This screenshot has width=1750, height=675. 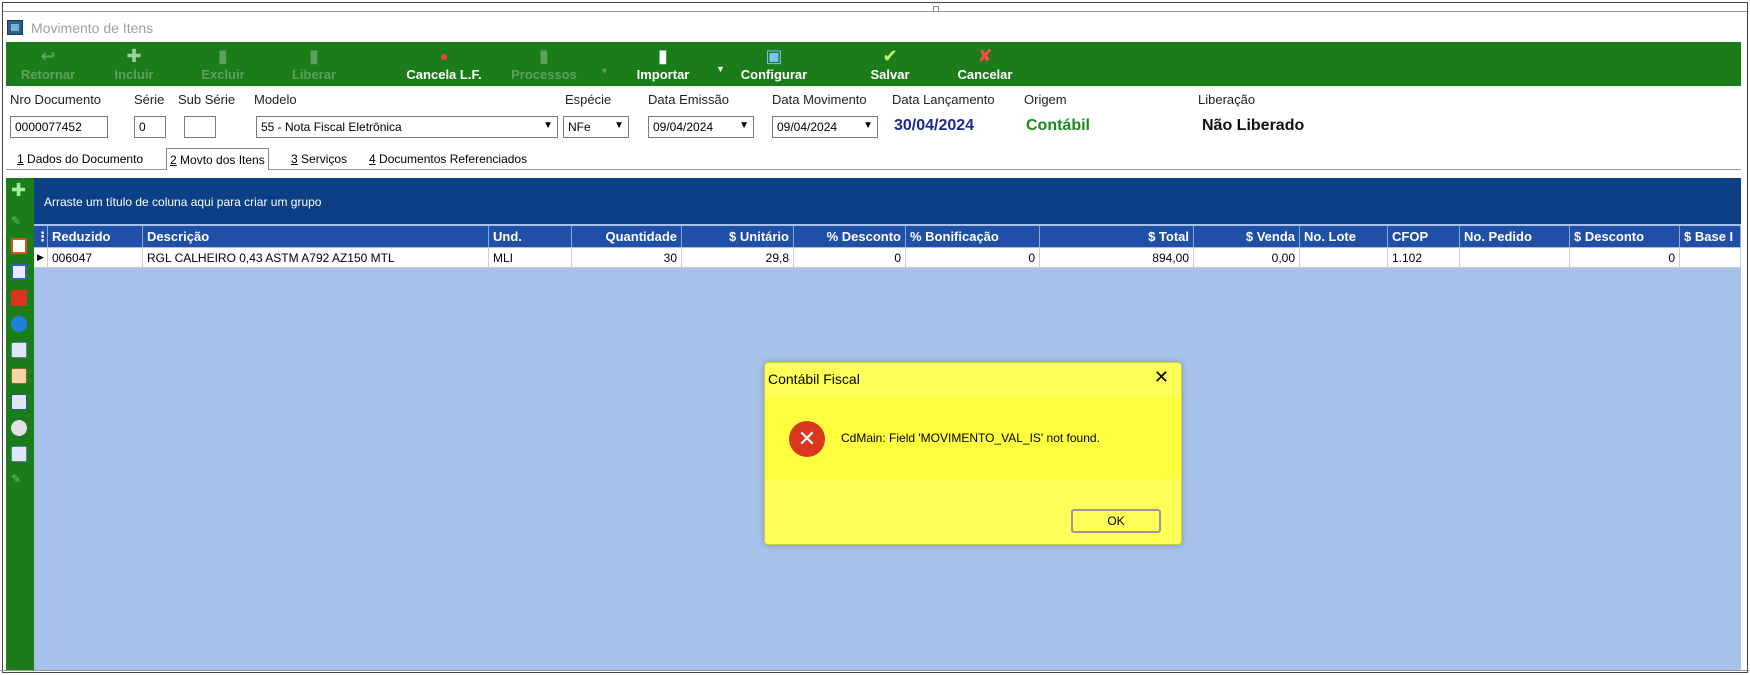 What do you see at coordinates (316, 236) in the screenshot?
I see `column-header: Descrição` at bounding box center [316, 236].